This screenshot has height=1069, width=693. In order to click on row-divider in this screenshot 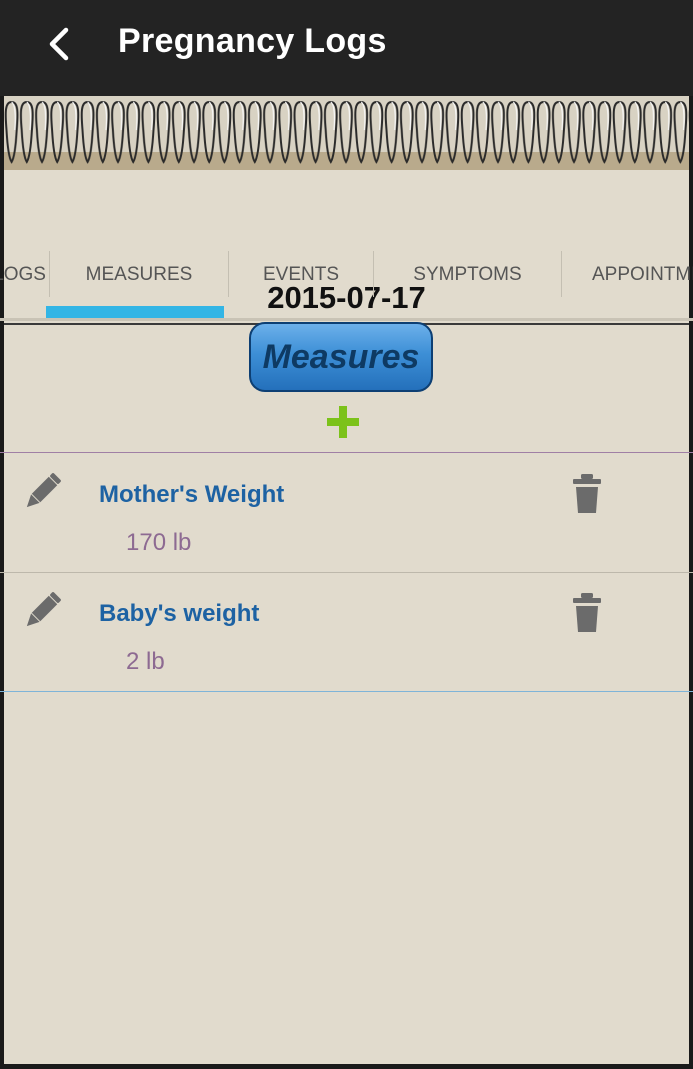, I will do `click(346, 572)`.